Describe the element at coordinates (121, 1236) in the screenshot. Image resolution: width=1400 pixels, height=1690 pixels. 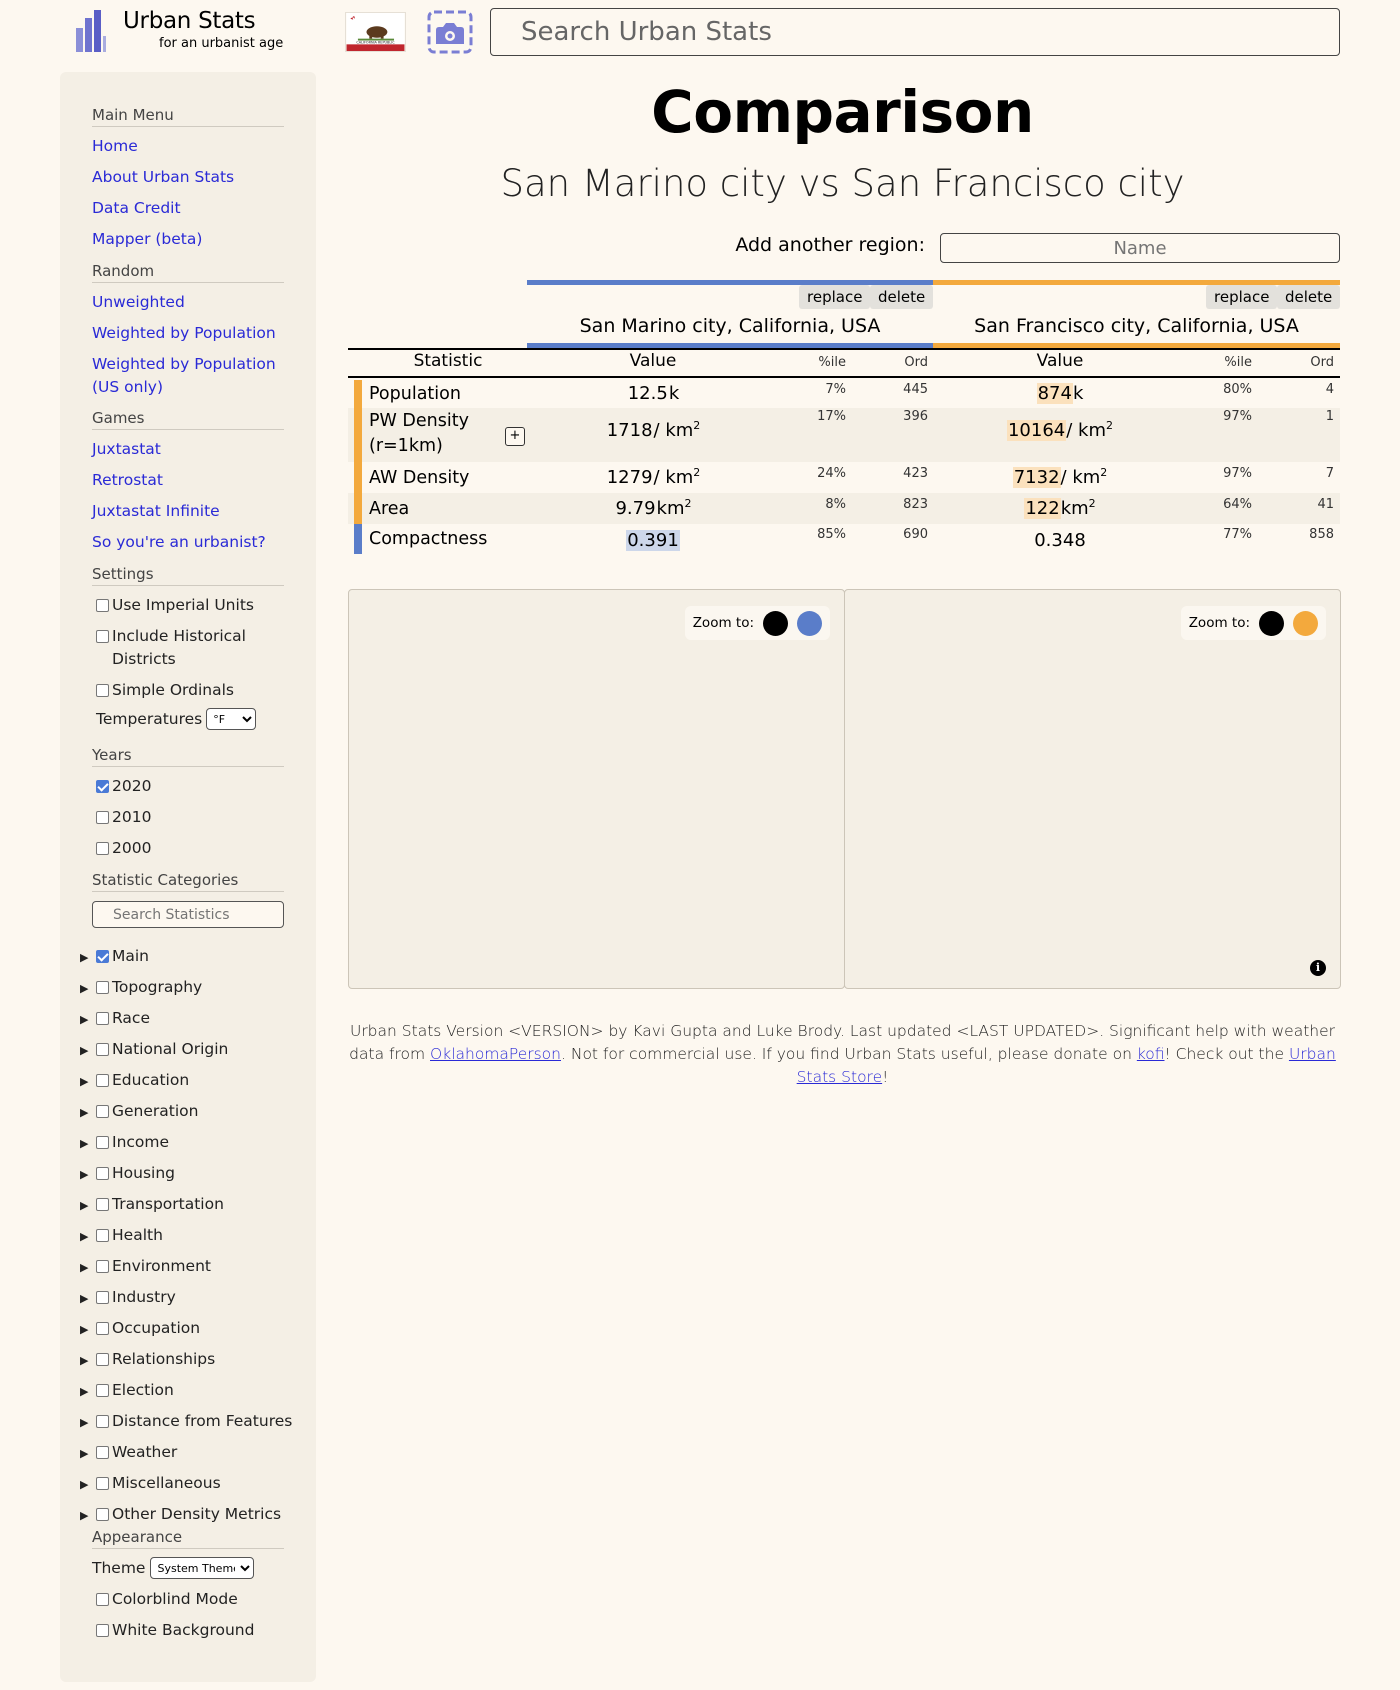
I see `category-item: ▶ Health` at that location.